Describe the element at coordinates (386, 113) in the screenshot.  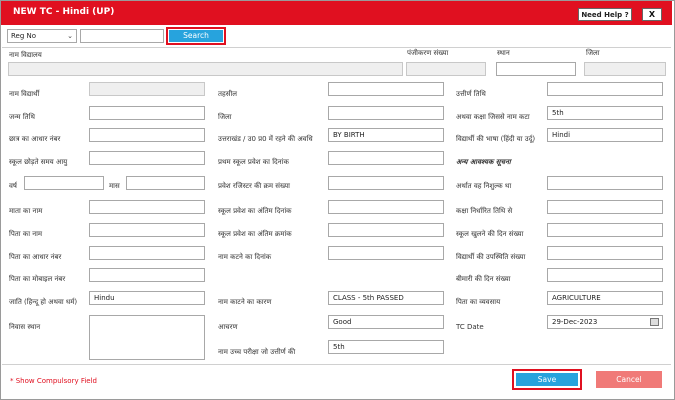
I see `col2-district-input` at that location.